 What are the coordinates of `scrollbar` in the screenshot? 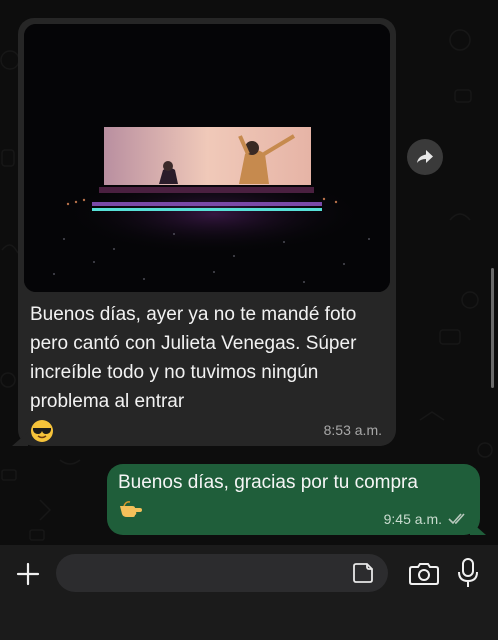 It's located at (492, 328).